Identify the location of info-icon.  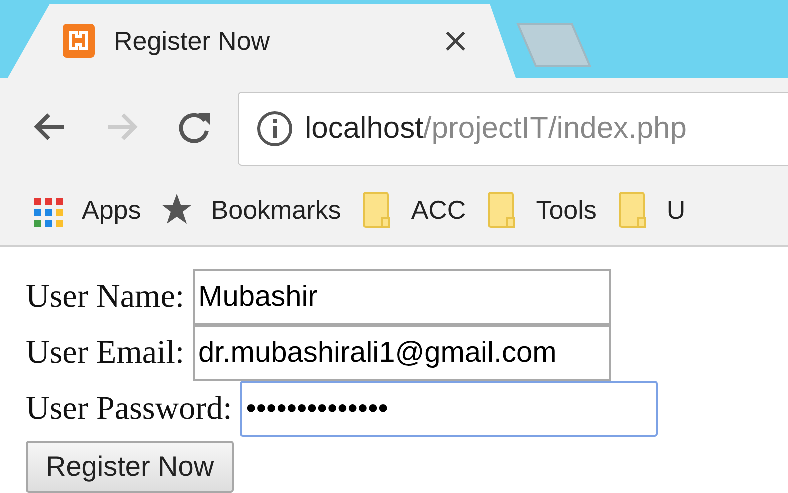
(275, 128).